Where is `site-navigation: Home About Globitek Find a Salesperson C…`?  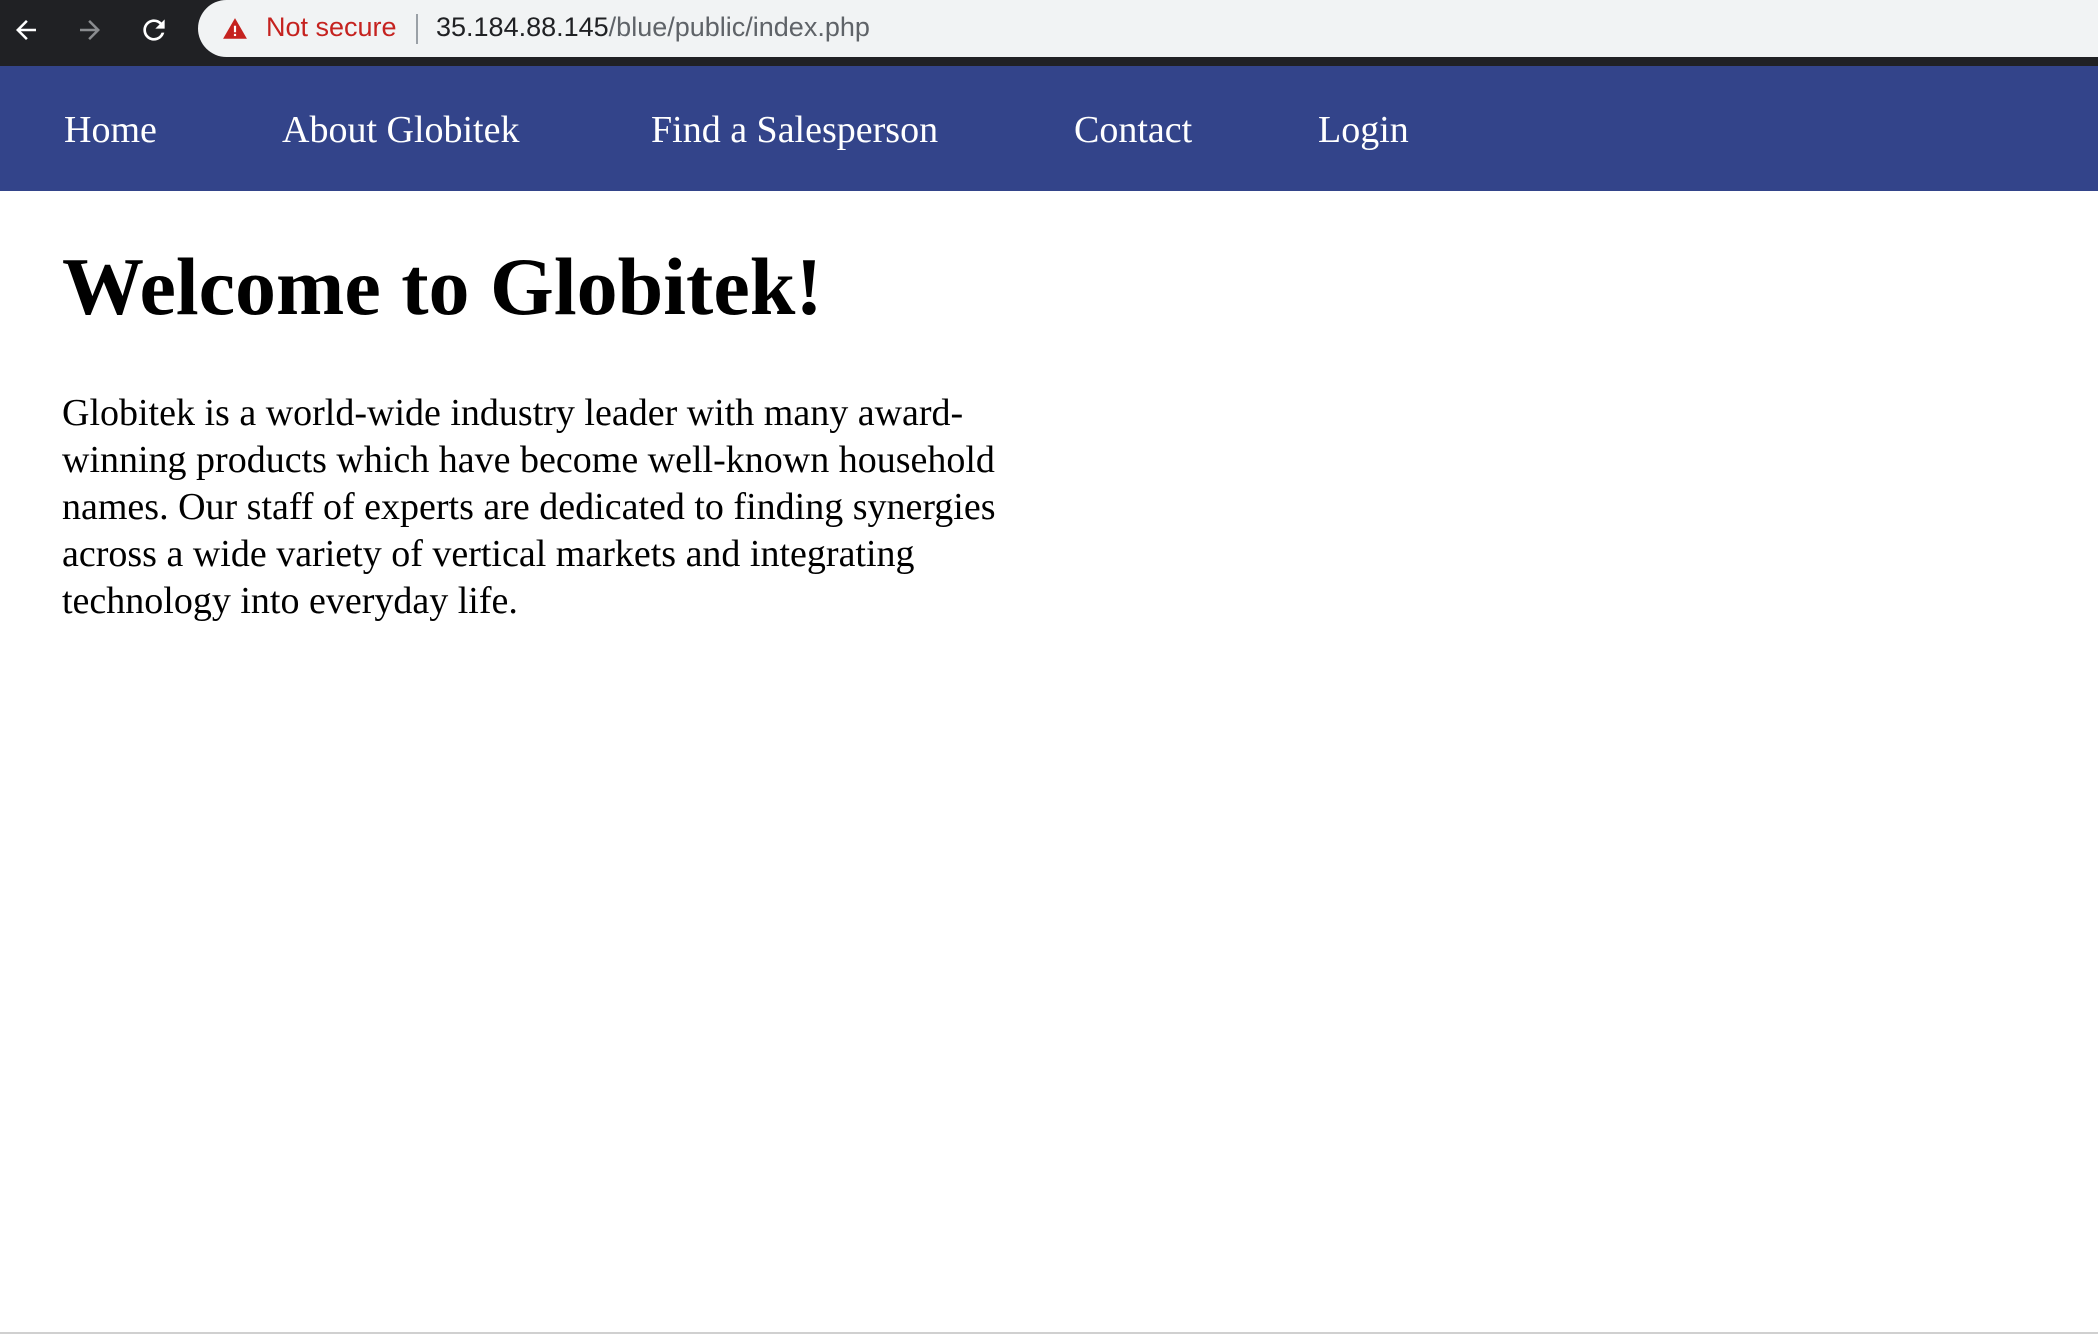 site-navigation: Home About Globitek Find a Salesperson C… is located at coordinates (1049, 128).